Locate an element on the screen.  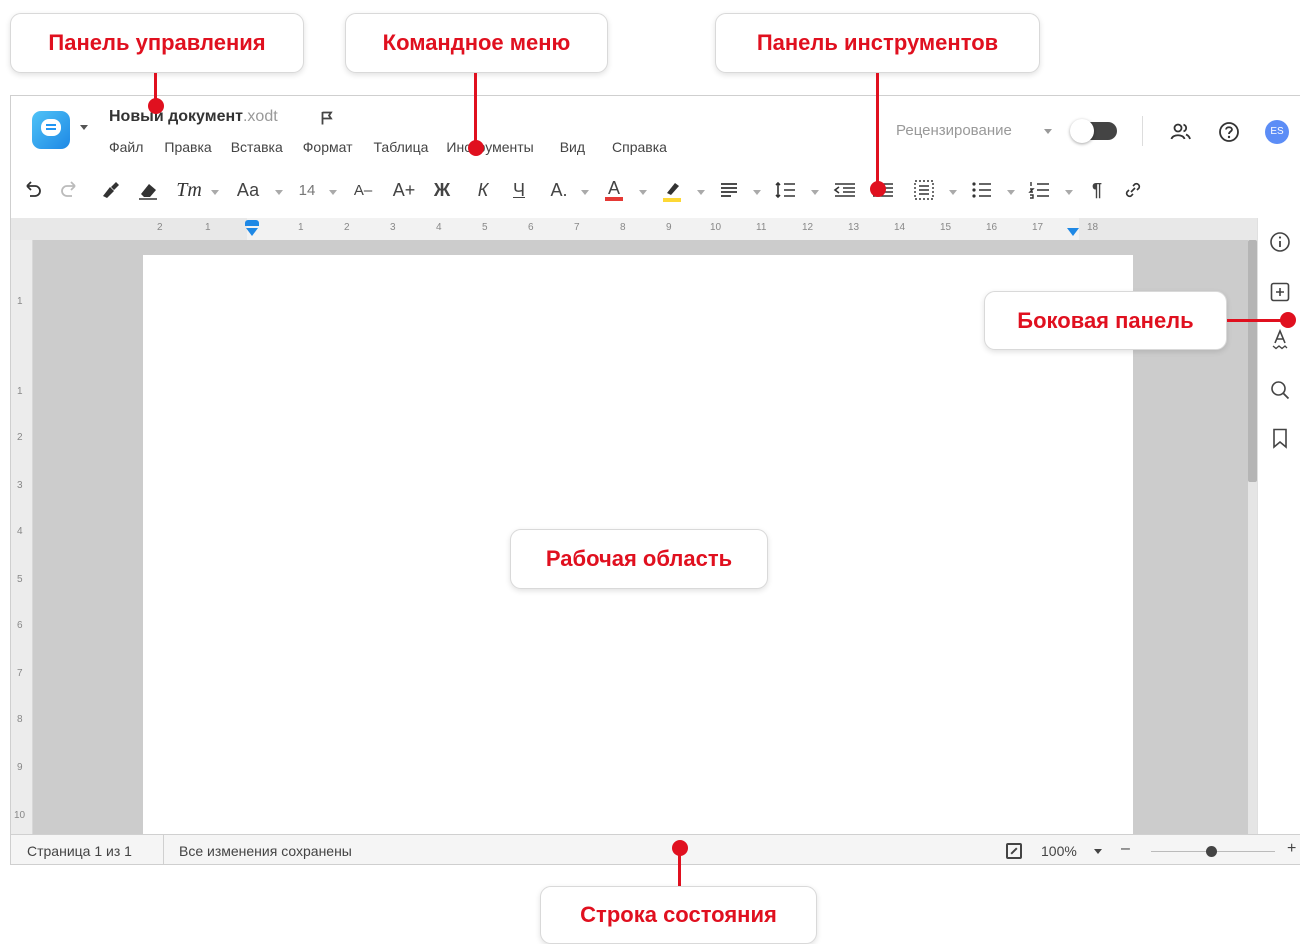
italic-button: К is located at coordinates (483, 190).